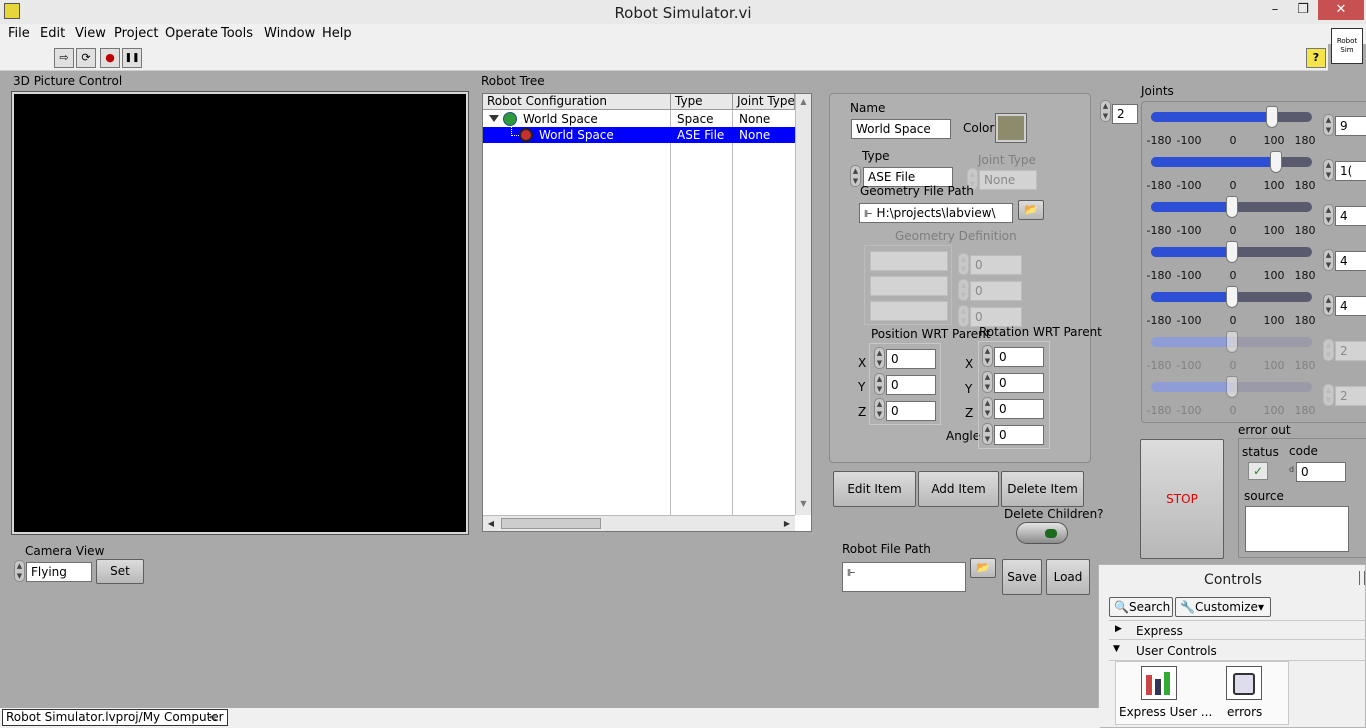  I want to click on rot-y-spinner: ▲ ▼, so click(987, 382).